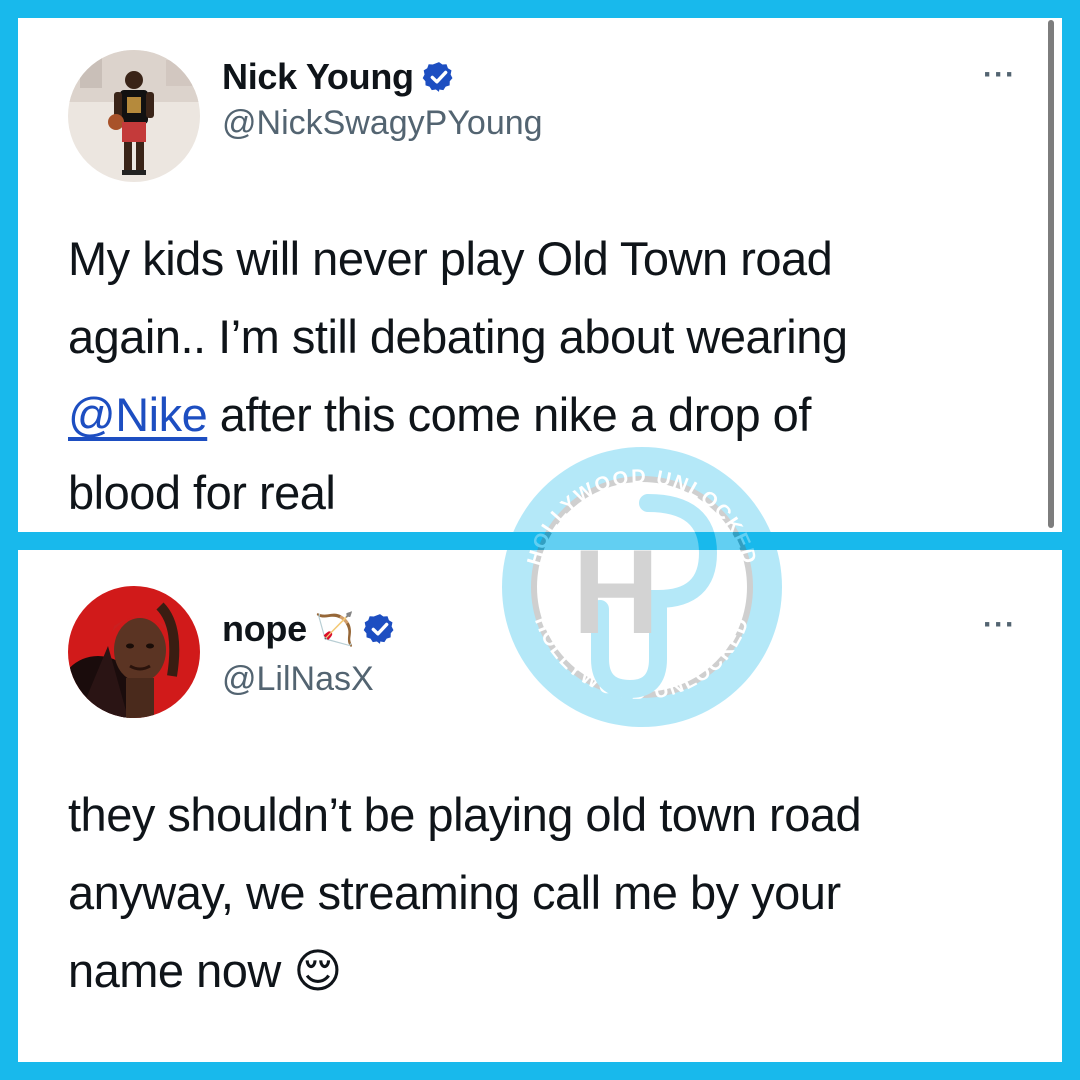 Image resolution: width=1080 pixels, height=1080 pixels. I want to click on handle: @NickSwagyPYoung, so click(382, 123).